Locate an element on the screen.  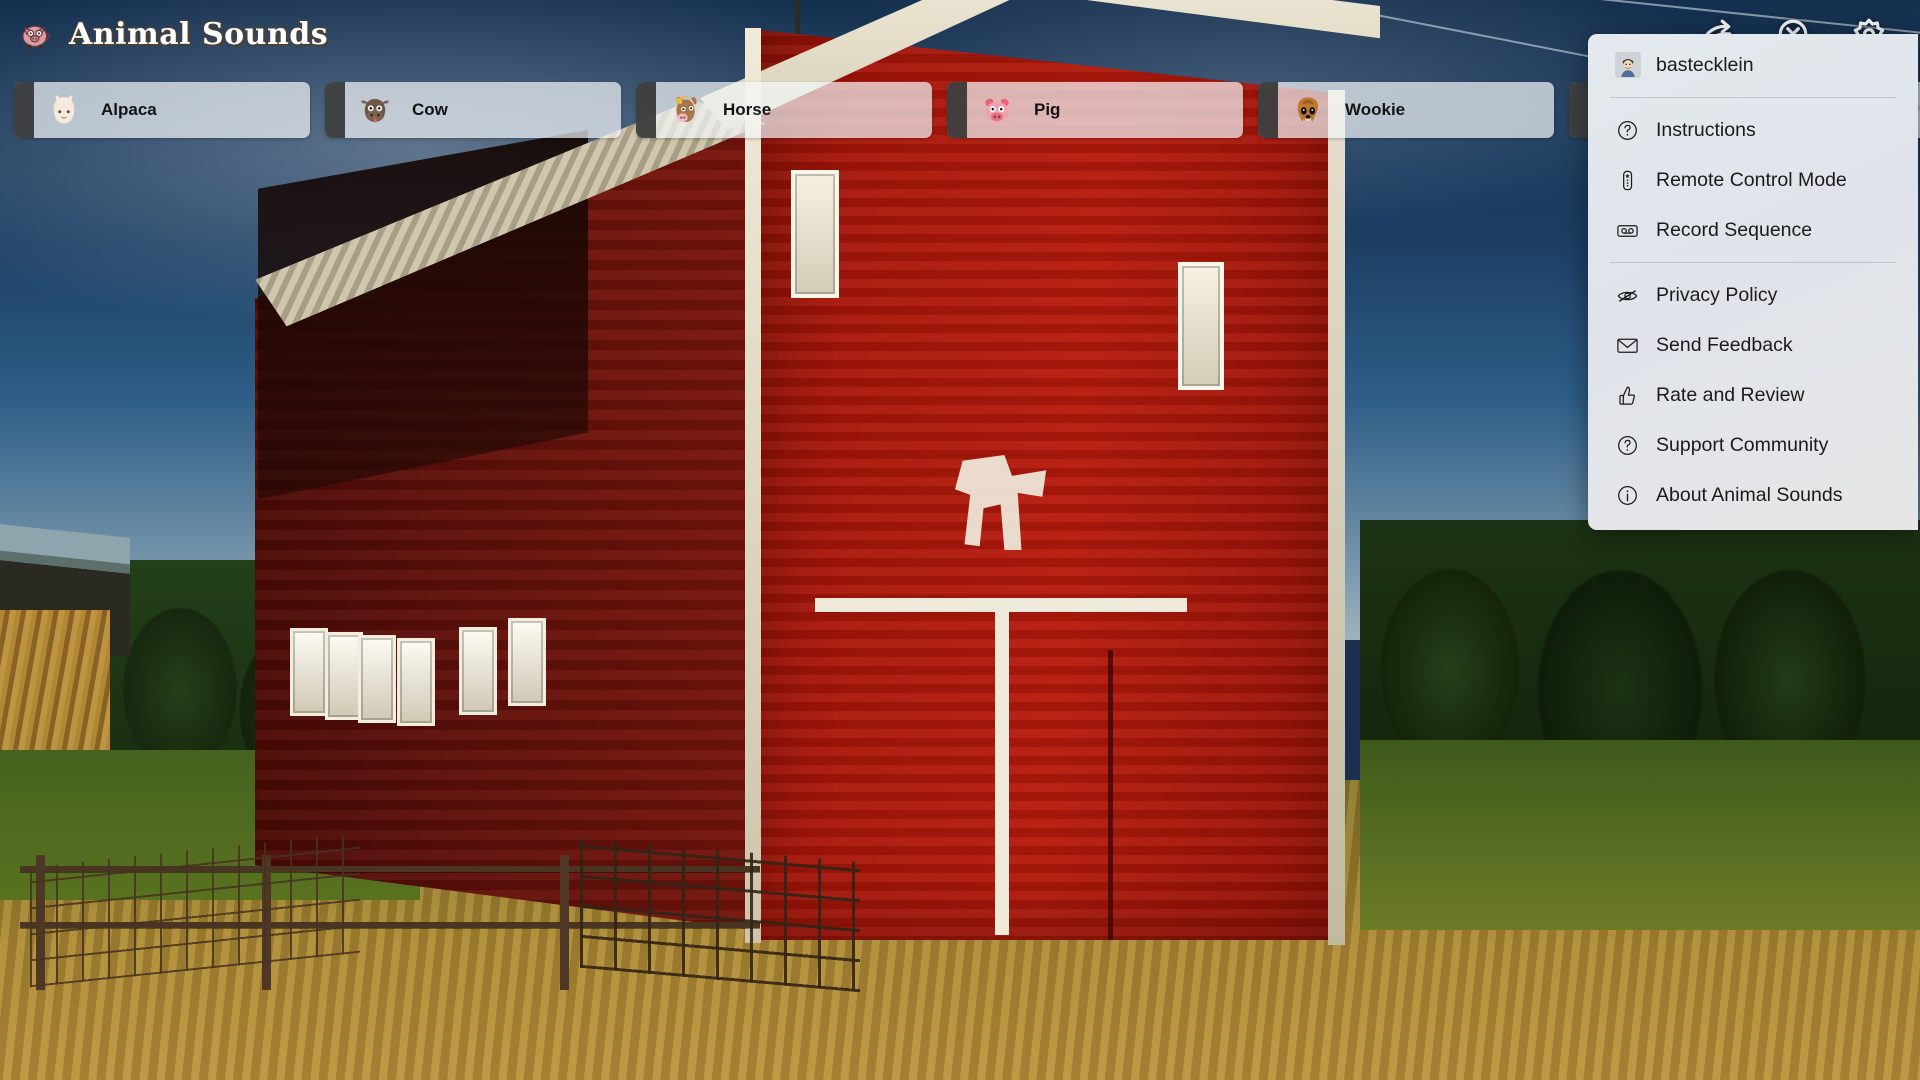
menu-item-label: Instructions is located at coordinates (1706, 129).